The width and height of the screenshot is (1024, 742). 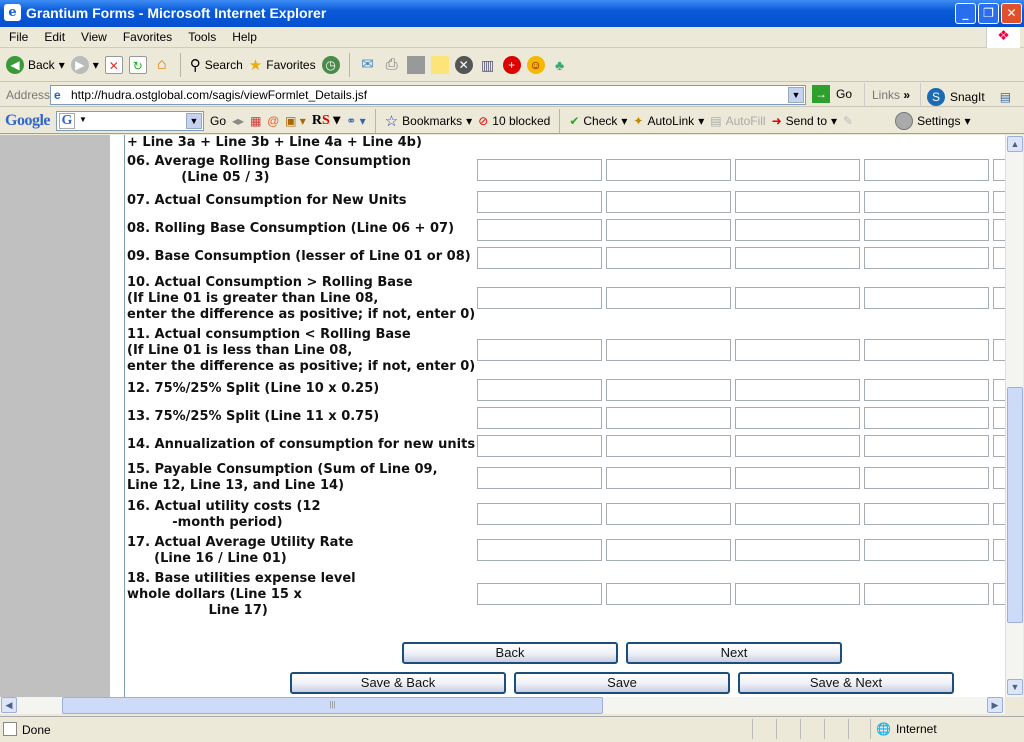 I want to click on links-button: Links », so click(x=887, y=95).